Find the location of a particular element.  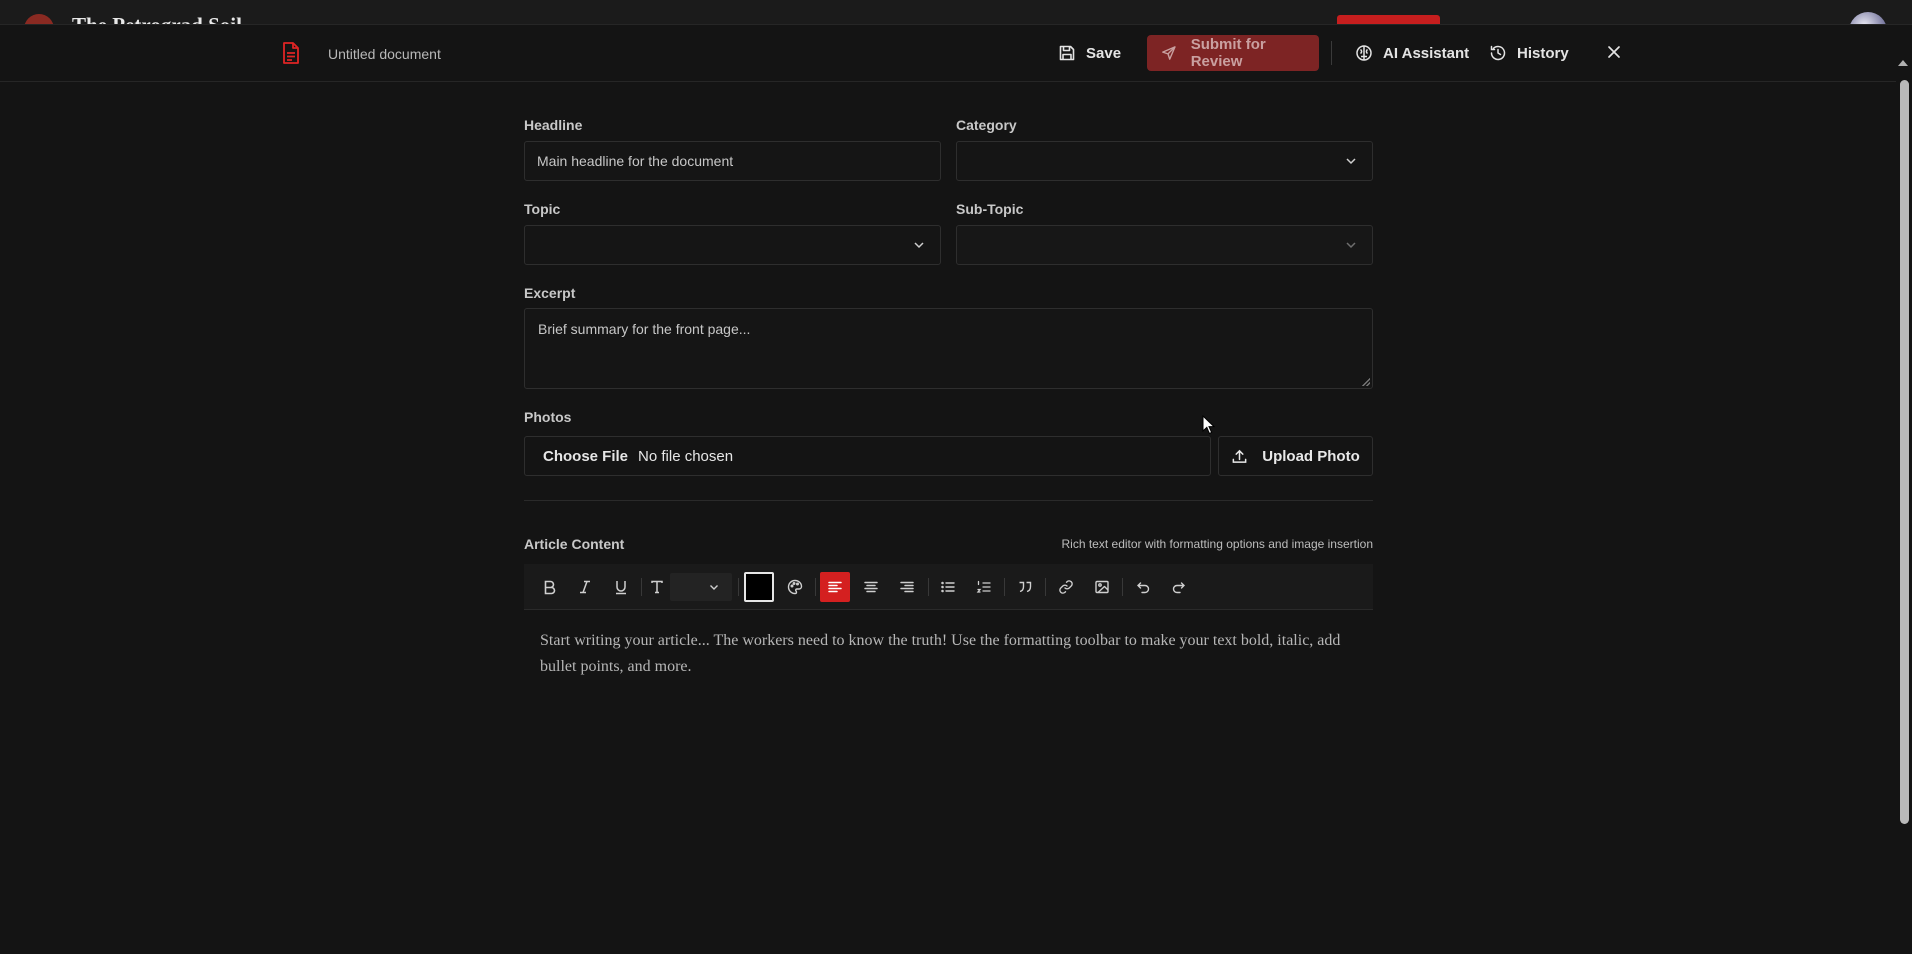

header-divider is located at coordinates (1331, 53).